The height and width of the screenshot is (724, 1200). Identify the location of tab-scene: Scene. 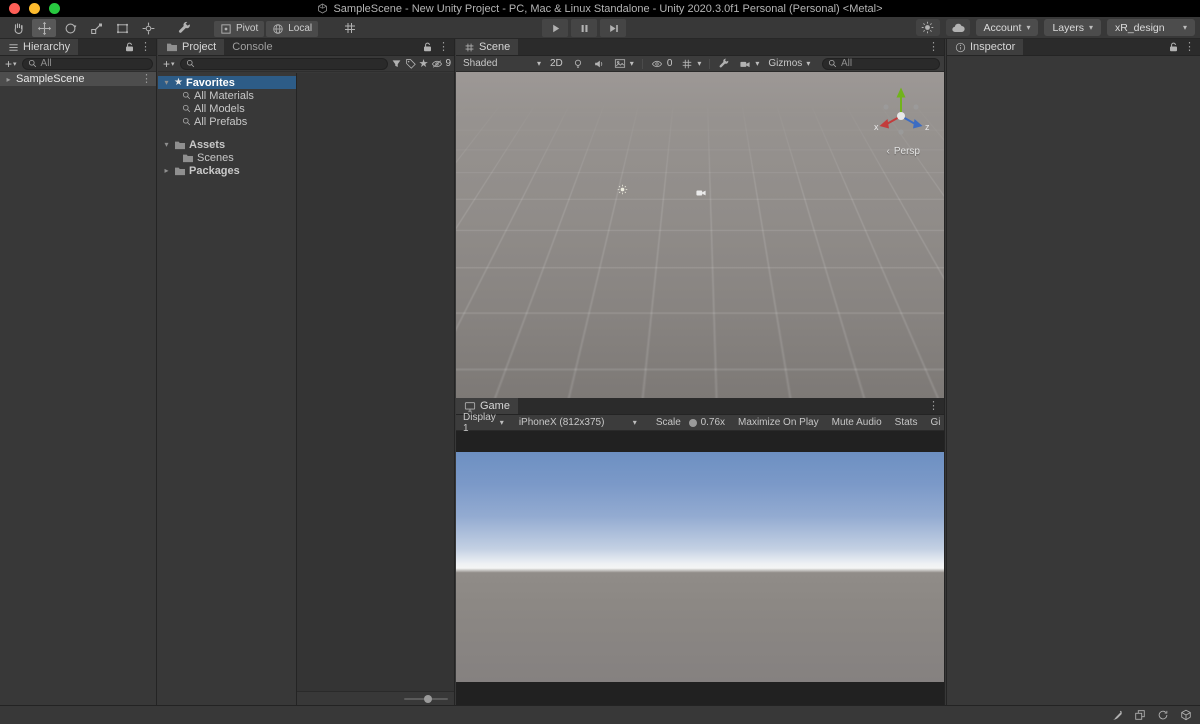
(487, 47).